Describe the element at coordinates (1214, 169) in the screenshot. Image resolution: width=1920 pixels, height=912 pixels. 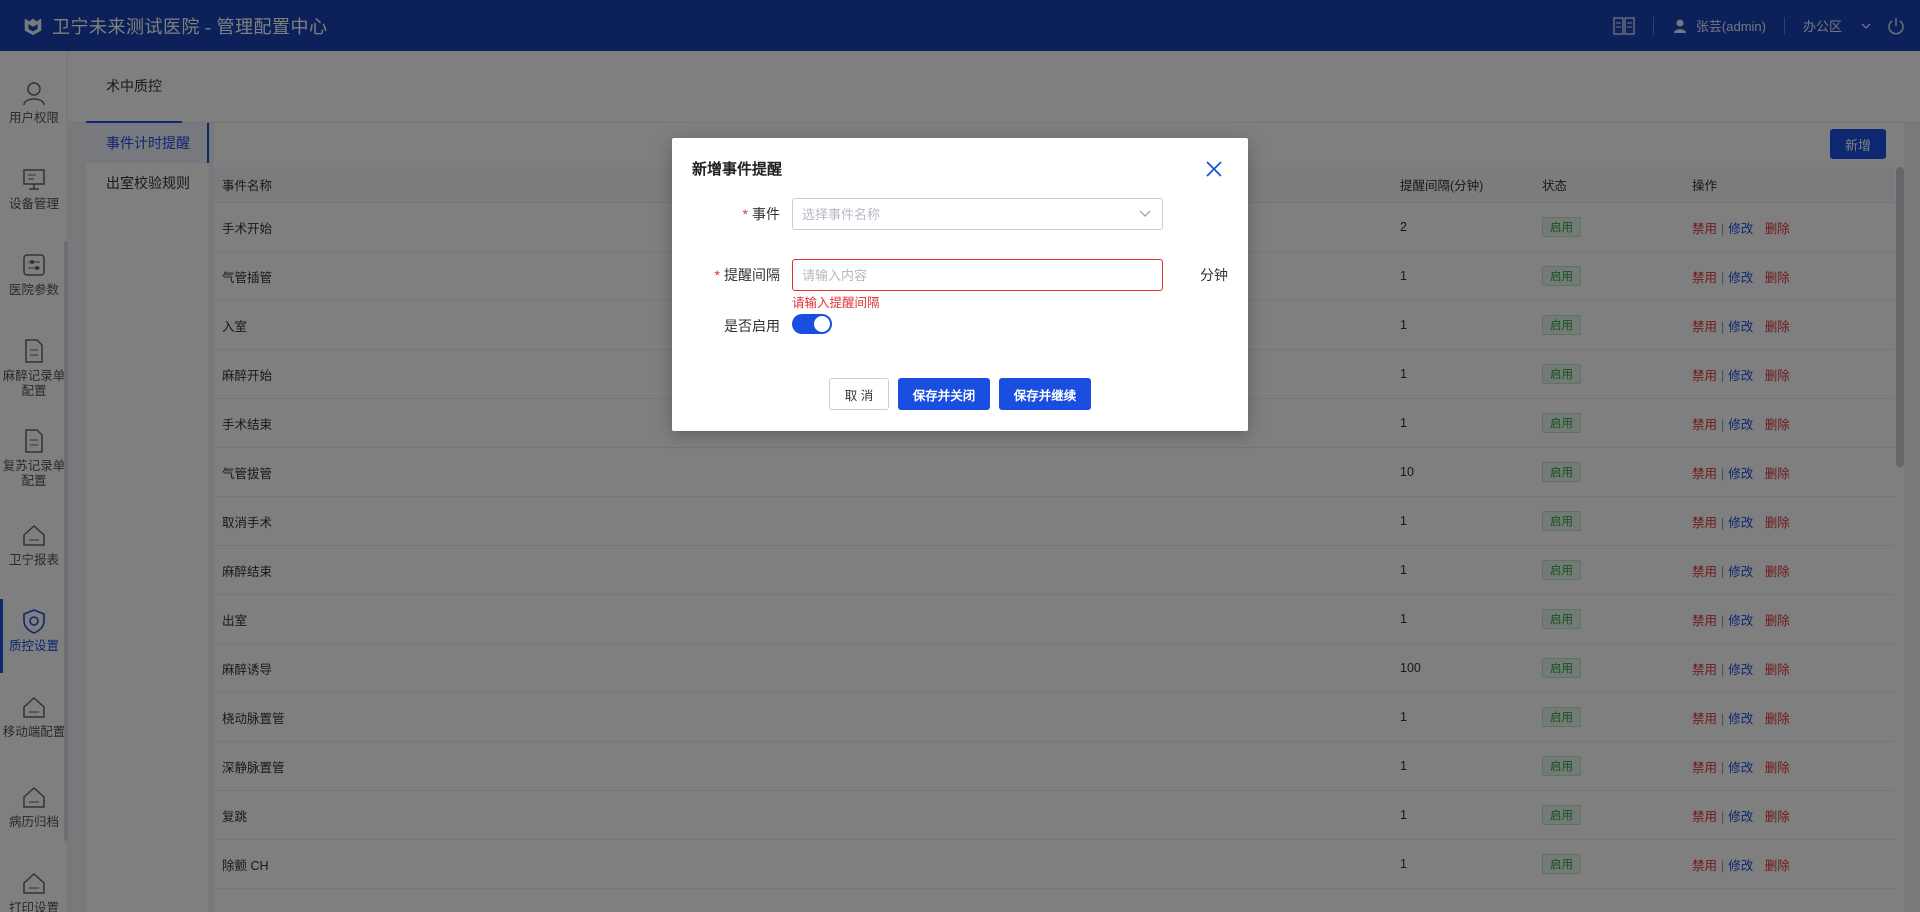
I see `close-icon` at that location.